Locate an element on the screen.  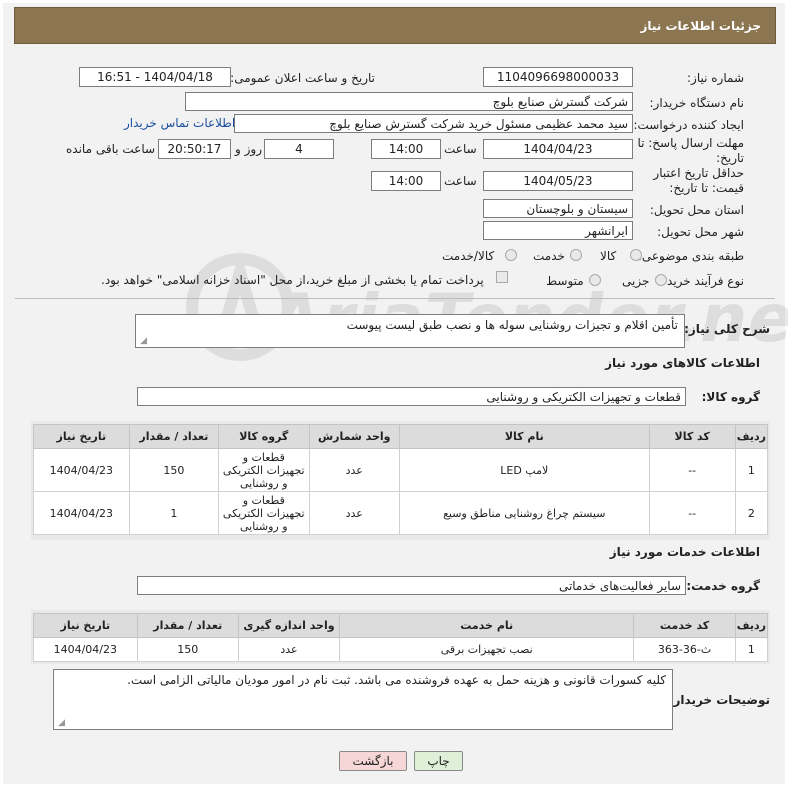
row-index: 2 is located at coordinates (751, 513).